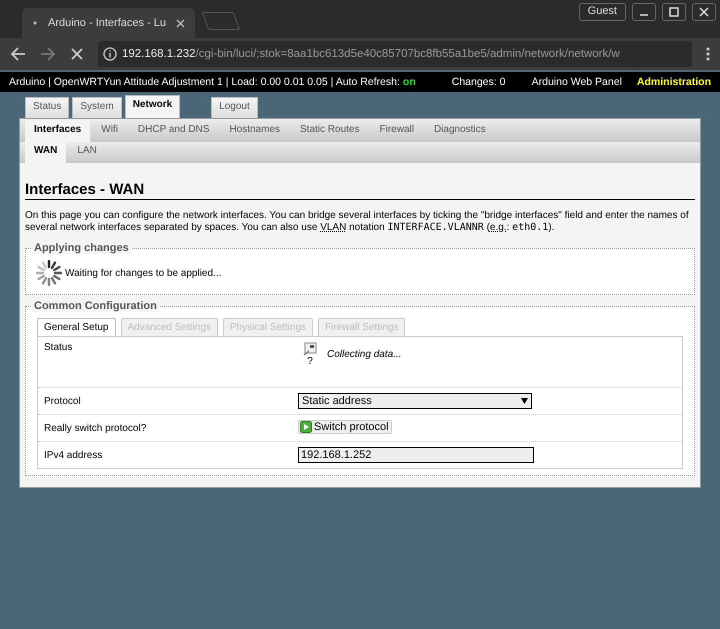 The height and width of the screenshot is (629, 720). I want to click on field-label: IPv4 address, so click(74, 455).